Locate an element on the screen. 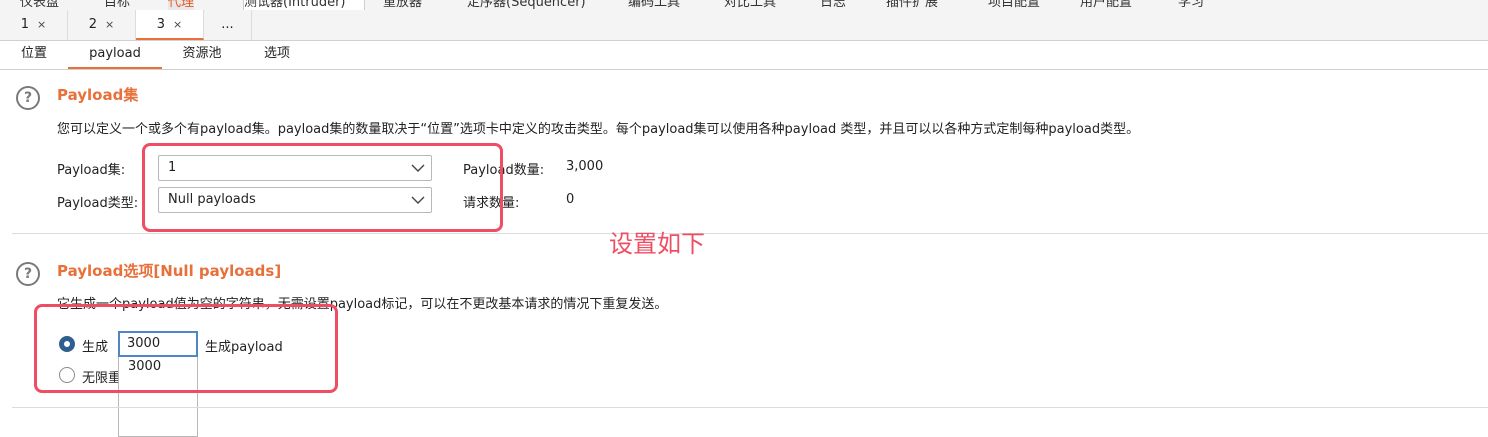 The image size is (1488, 437). tool-tab-decoder: 编码工具 is located at coordinates (654, 5).